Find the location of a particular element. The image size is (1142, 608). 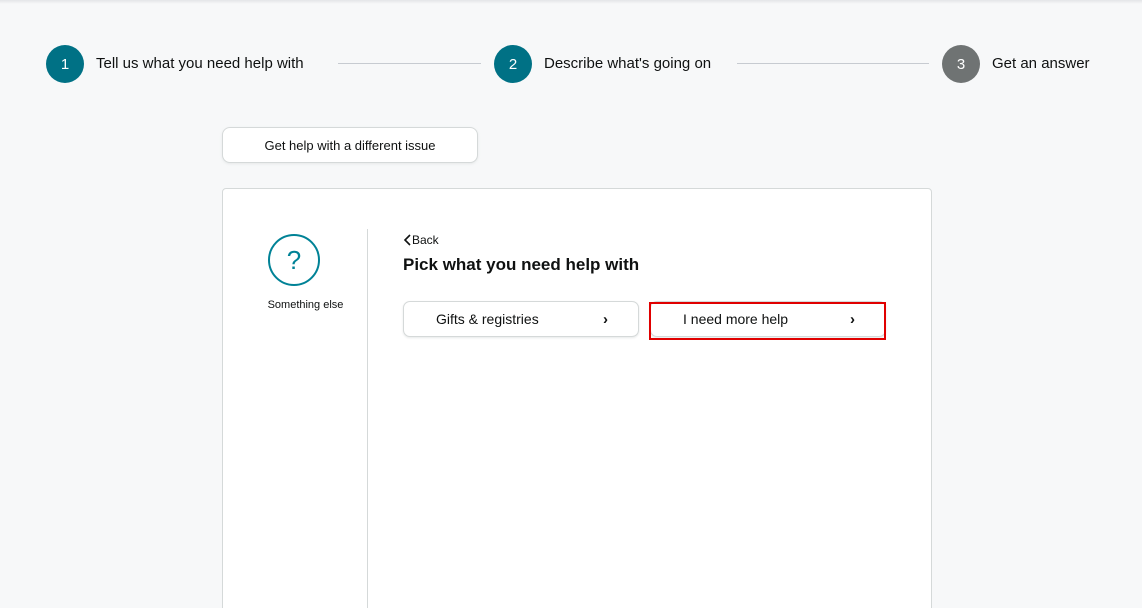

step-2-label: Describe what's going on is located at coordinates (628, 63).